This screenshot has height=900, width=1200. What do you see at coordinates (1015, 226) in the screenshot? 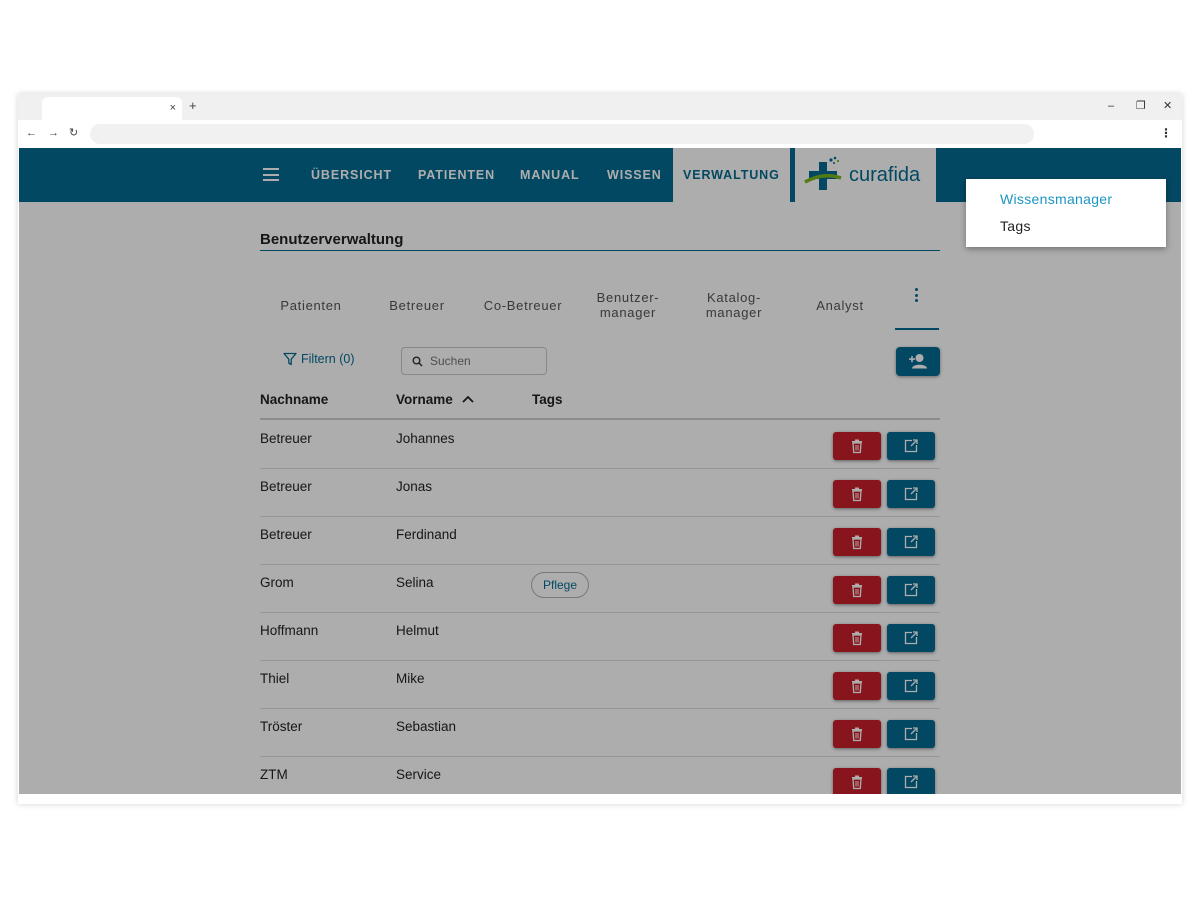
I see `menu-item-tags: Tags` at bounding box center [1015, 226].